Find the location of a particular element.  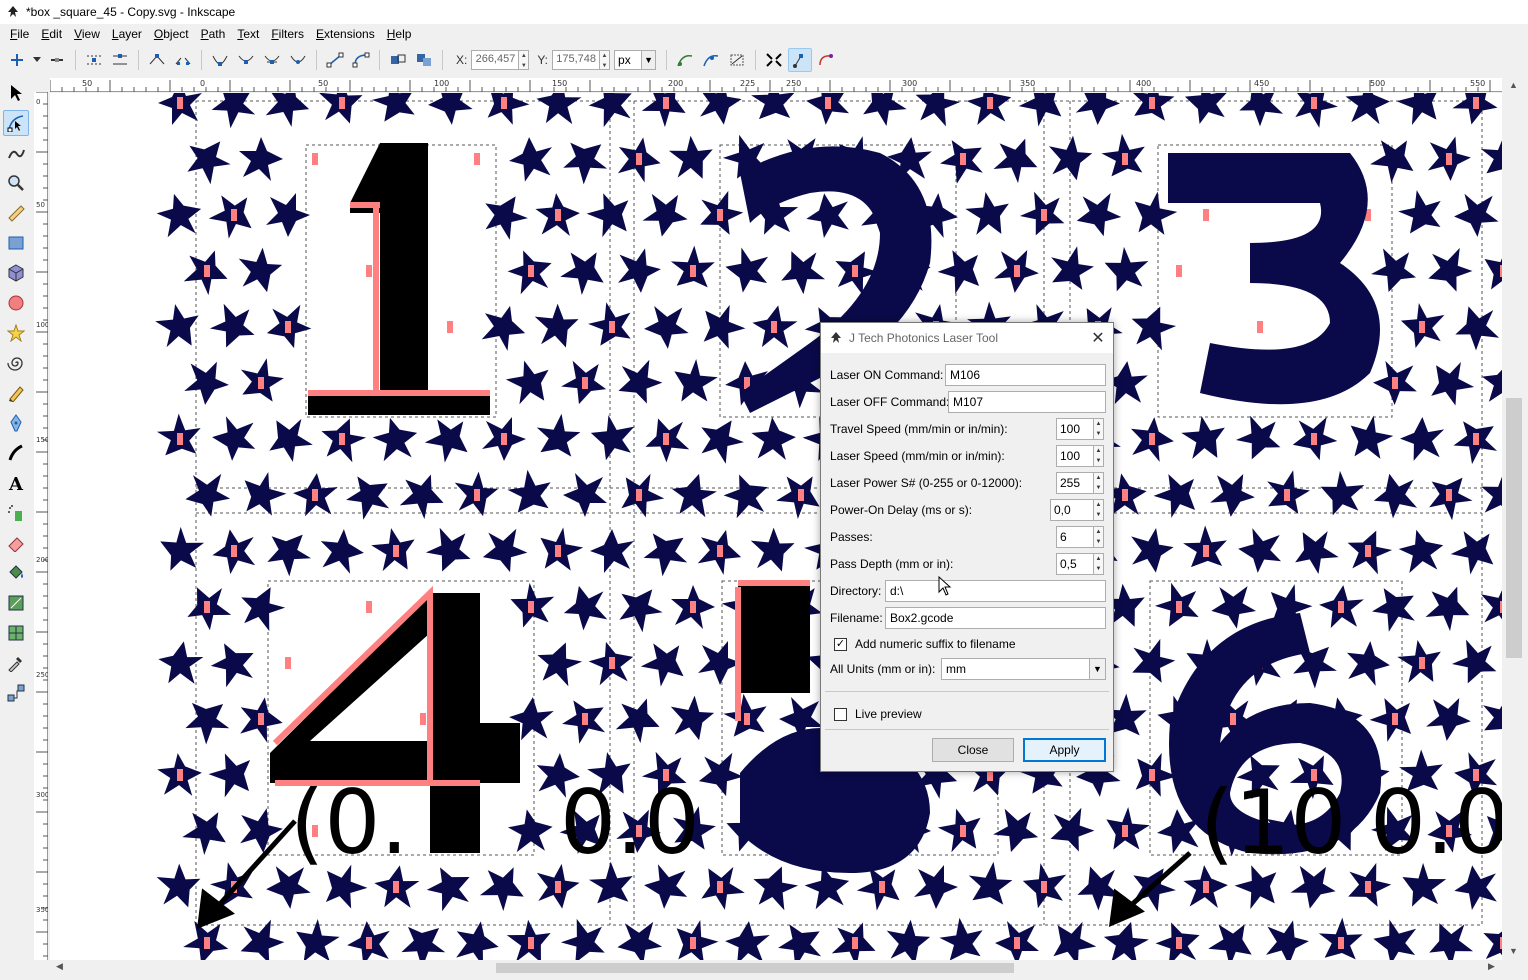

menu-help: Help is located at coordinates (399, 34).